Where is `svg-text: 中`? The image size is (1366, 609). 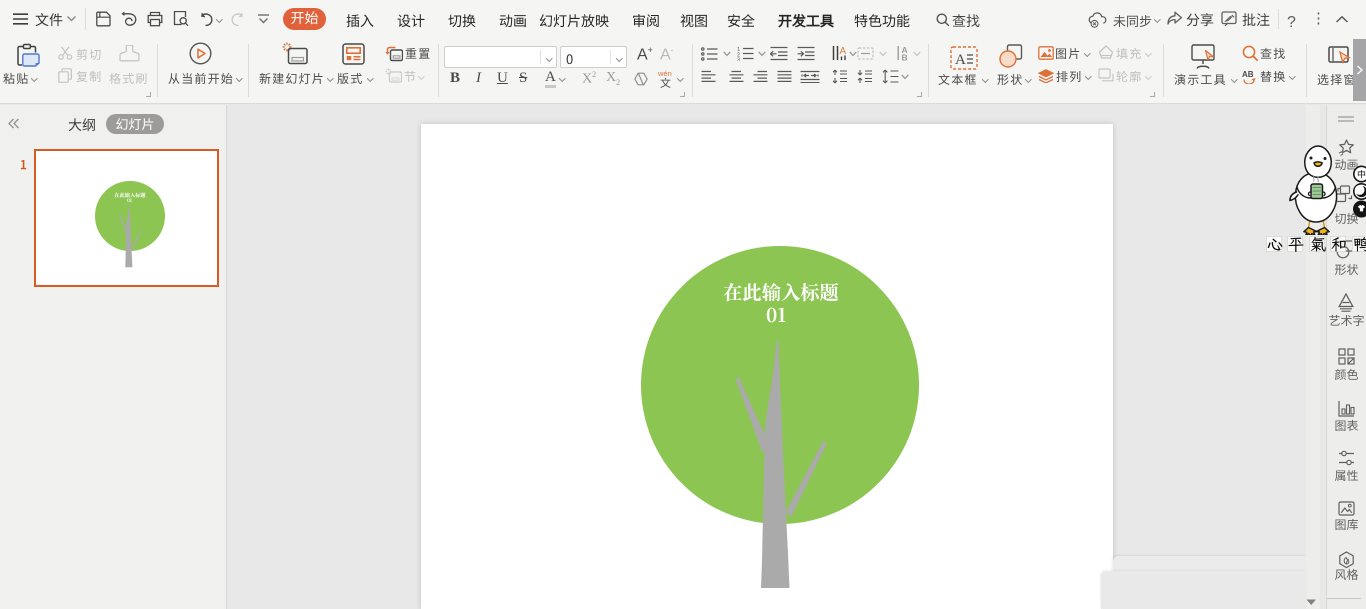
svg-text: 中 is located at coordinates (1361, 173).